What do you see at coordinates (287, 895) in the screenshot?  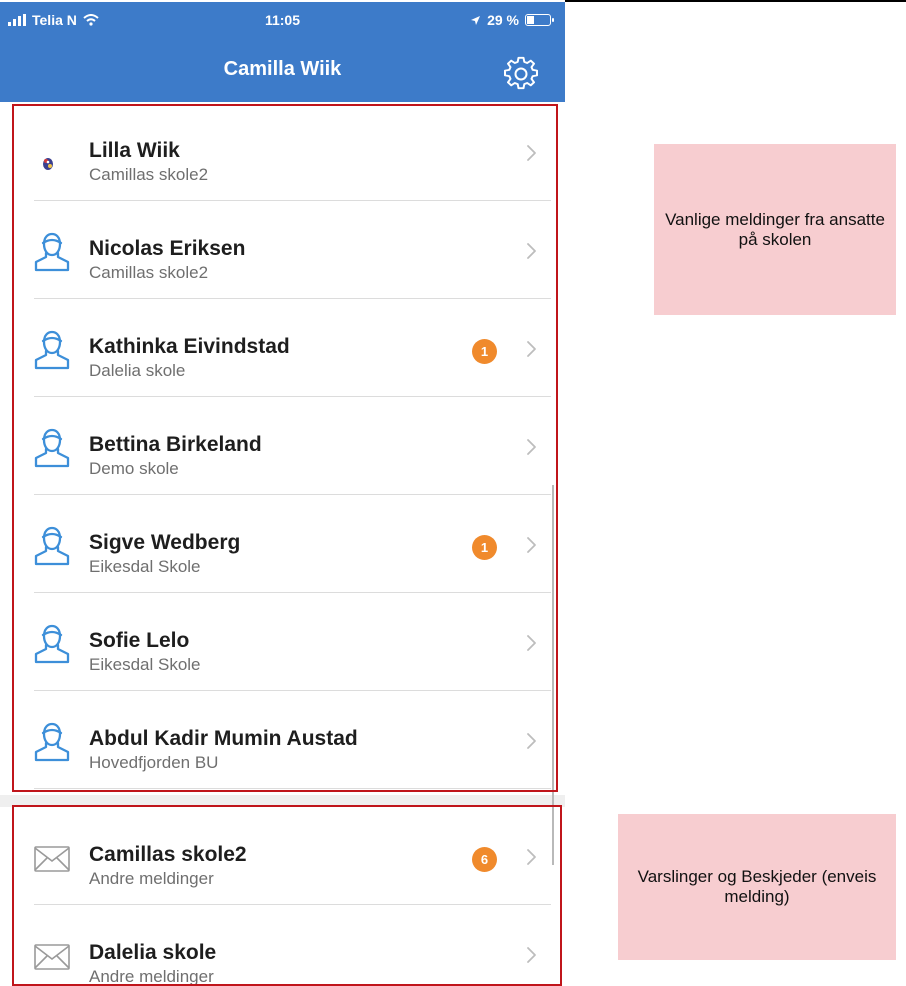 I see `notices-highlight-frame` at bounding box center [287, 895].